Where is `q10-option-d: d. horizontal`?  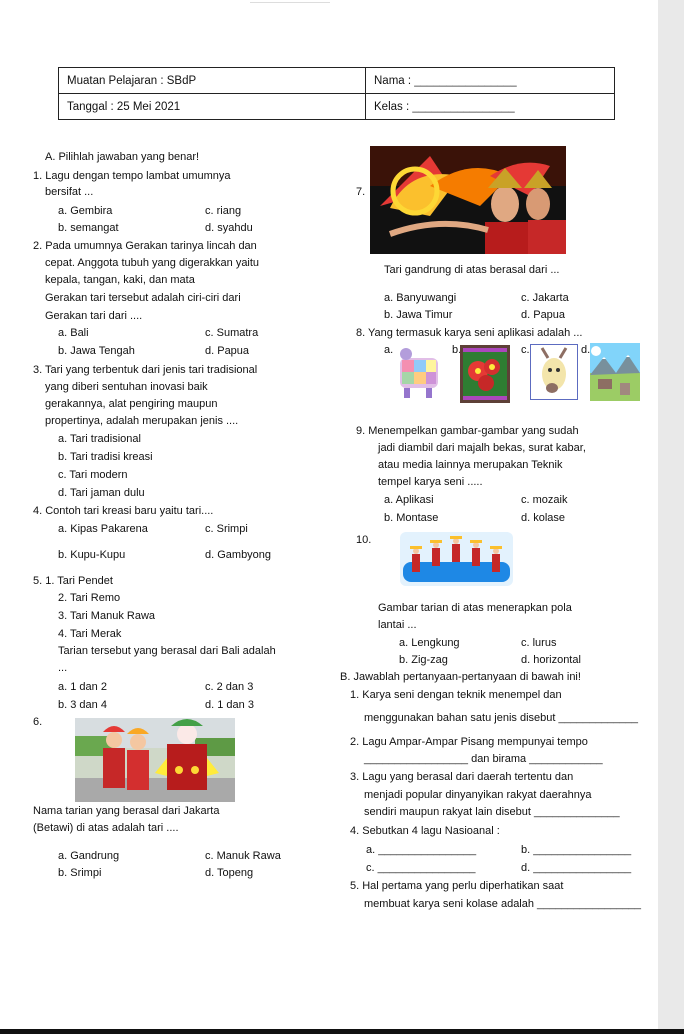
q10-option-d: d. horizontal is located at coordinates (551, 660).